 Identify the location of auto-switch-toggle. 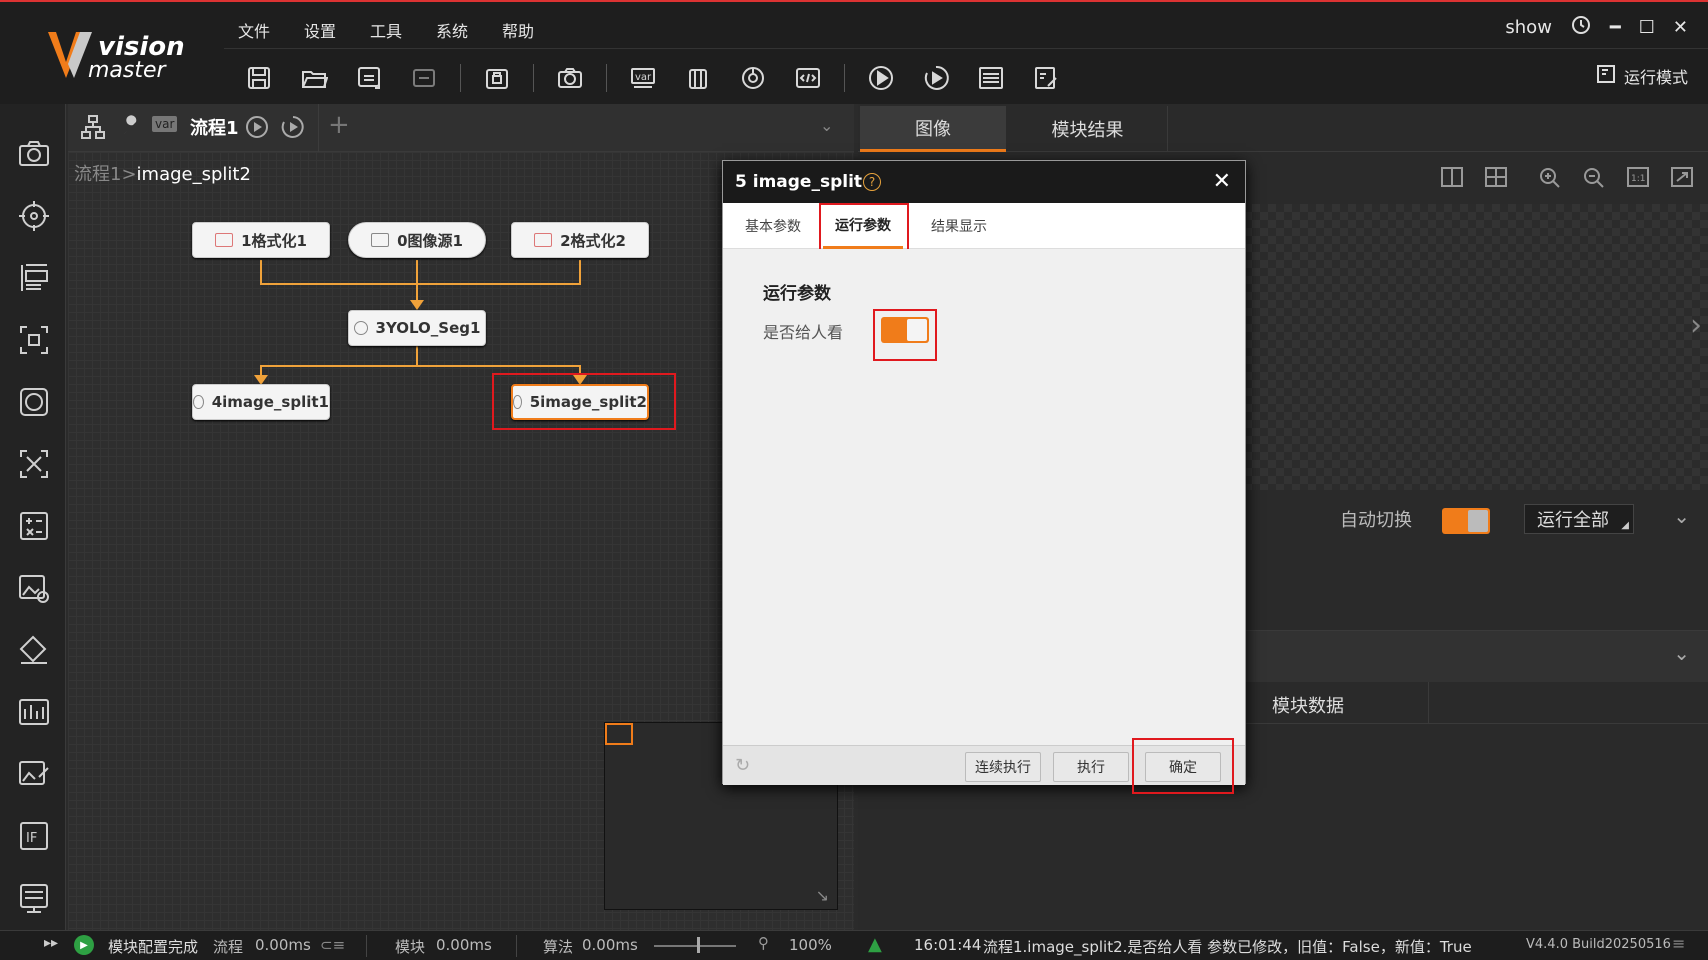
(1466, 521).